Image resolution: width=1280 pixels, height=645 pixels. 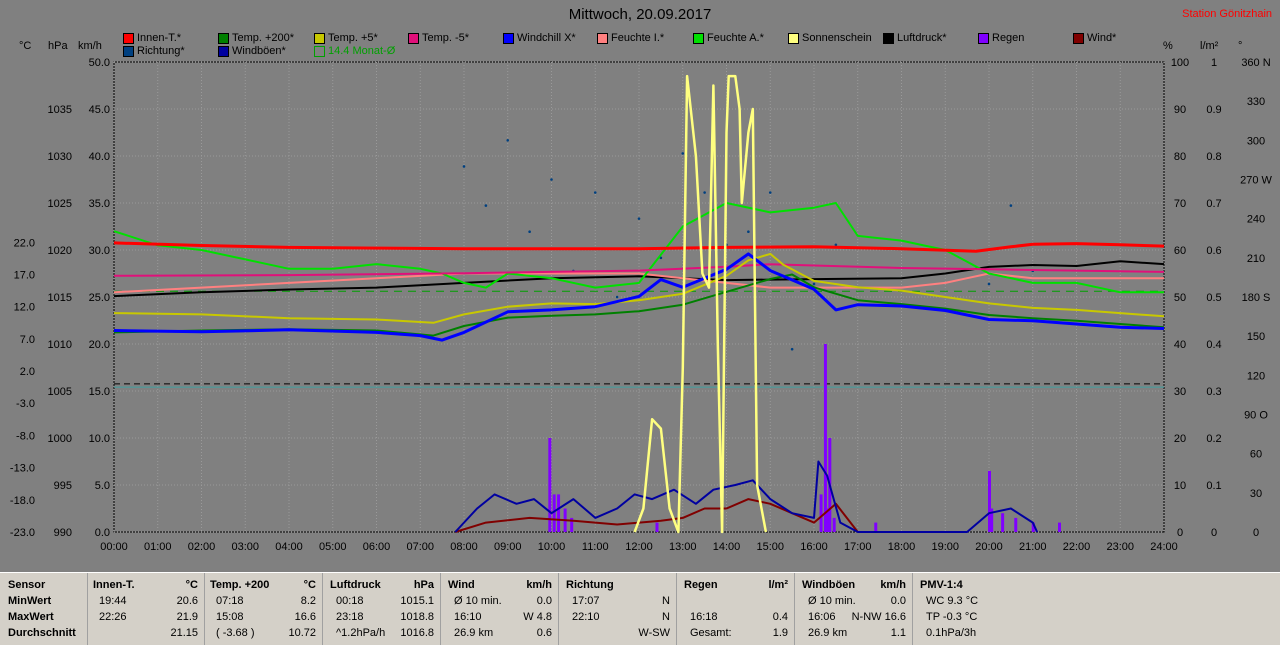 I want to click on cell-value: 0.0, so click(x=544, y=601).